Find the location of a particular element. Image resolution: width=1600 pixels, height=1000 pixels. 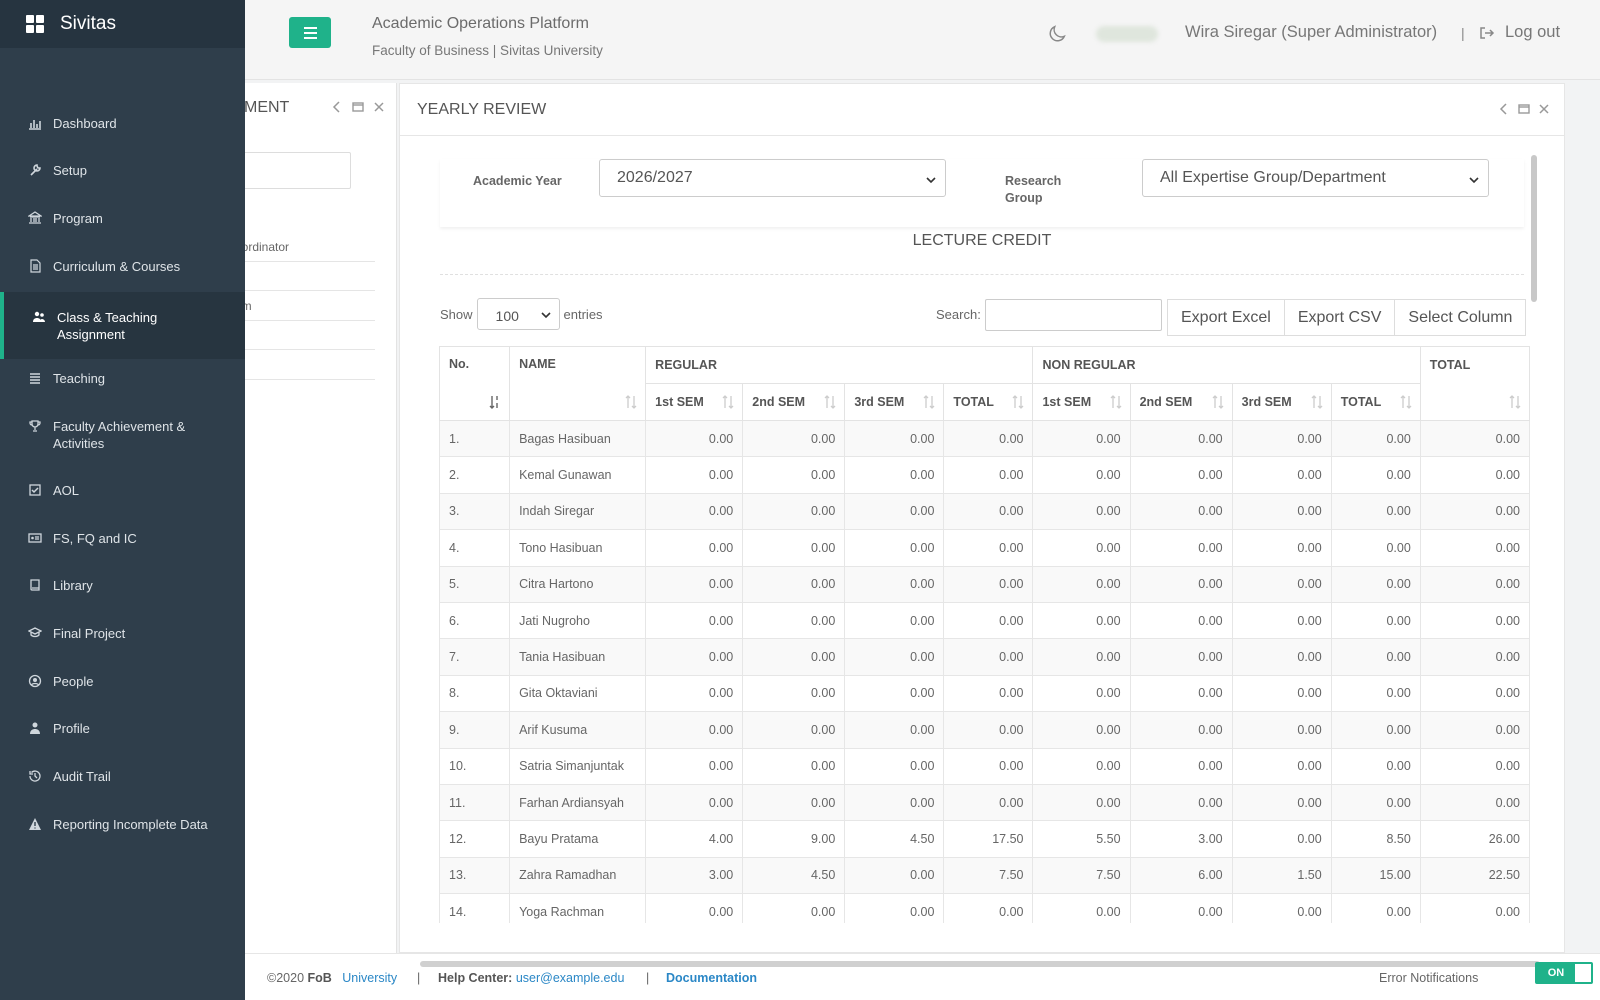

vertical-scrollbar is located at coordinates (1534, 228).